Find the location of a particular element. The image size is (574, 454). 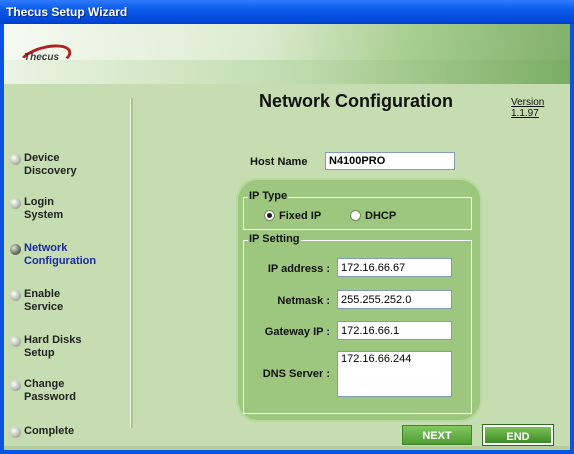

sidebar-step-login-system: Login System is located at coordinates (37, 209).